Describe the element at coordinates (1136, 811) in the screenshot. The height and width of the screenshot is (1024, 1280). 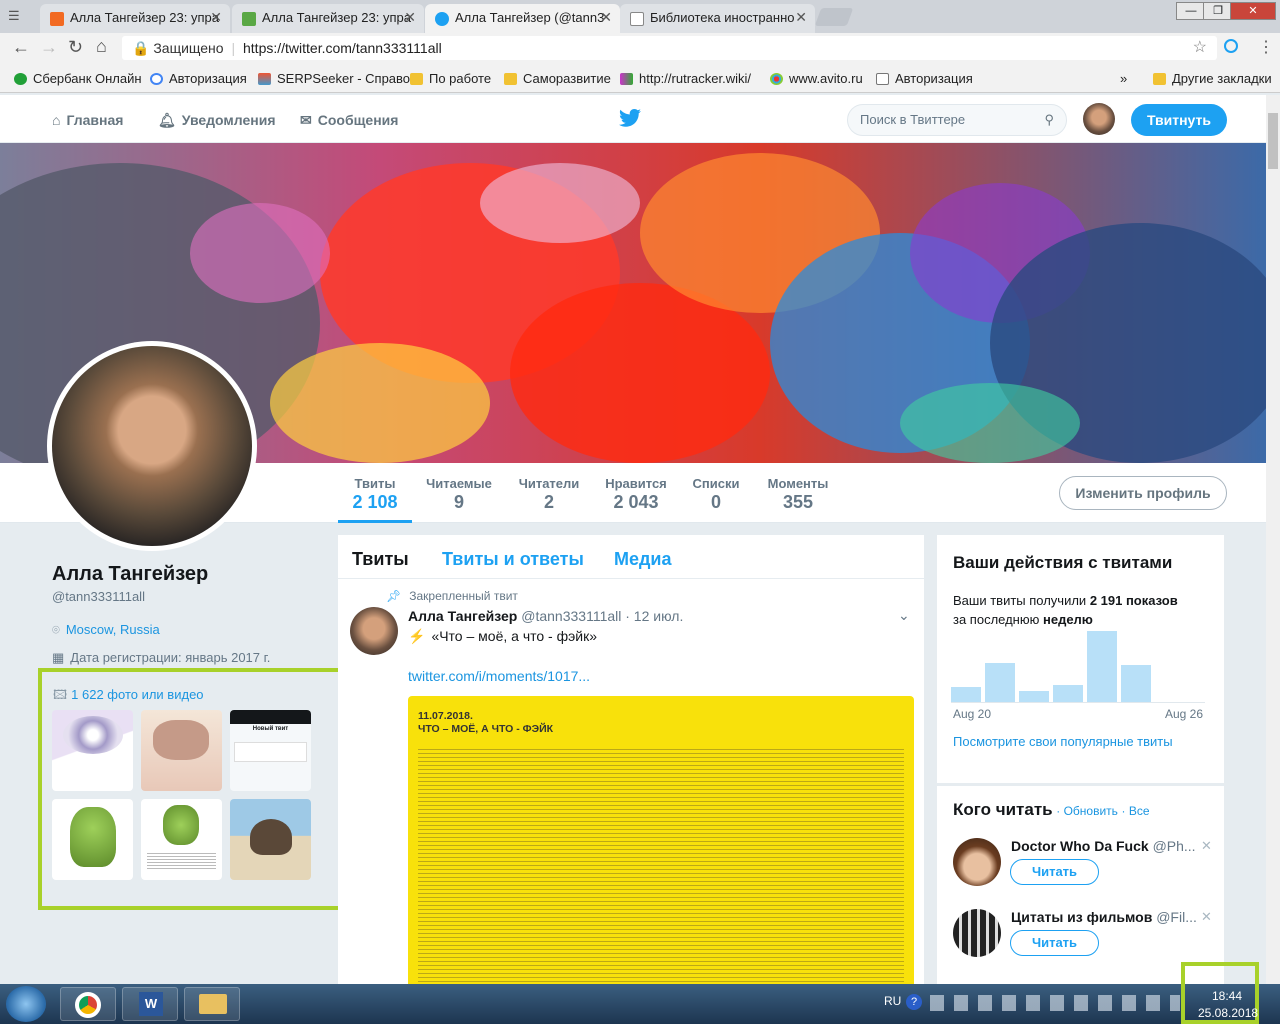
I see `wtf-all-link: · Все` at that location.